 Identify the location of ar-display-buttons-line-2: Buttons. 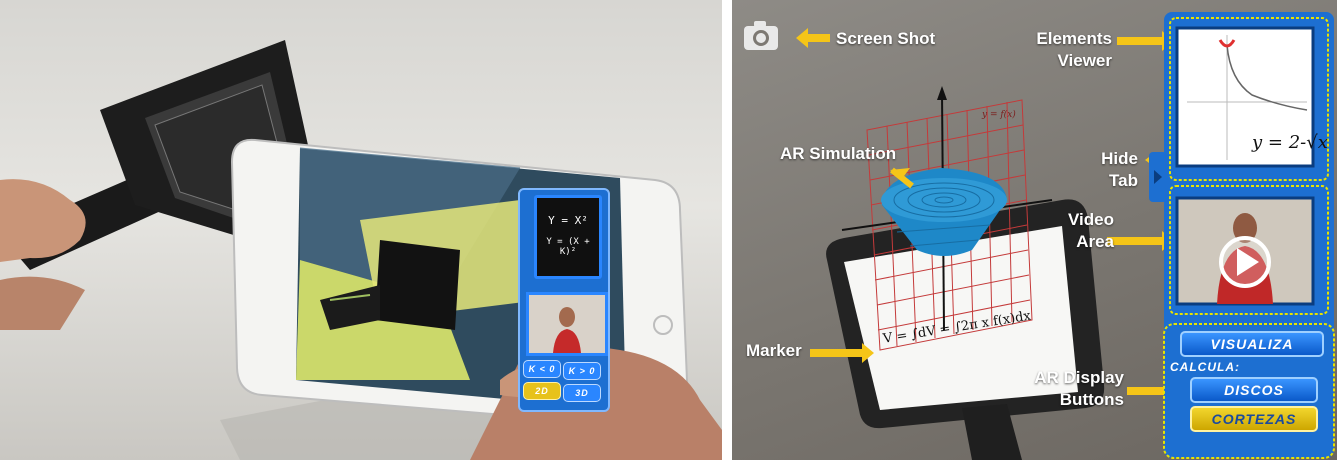
(1091, 399).